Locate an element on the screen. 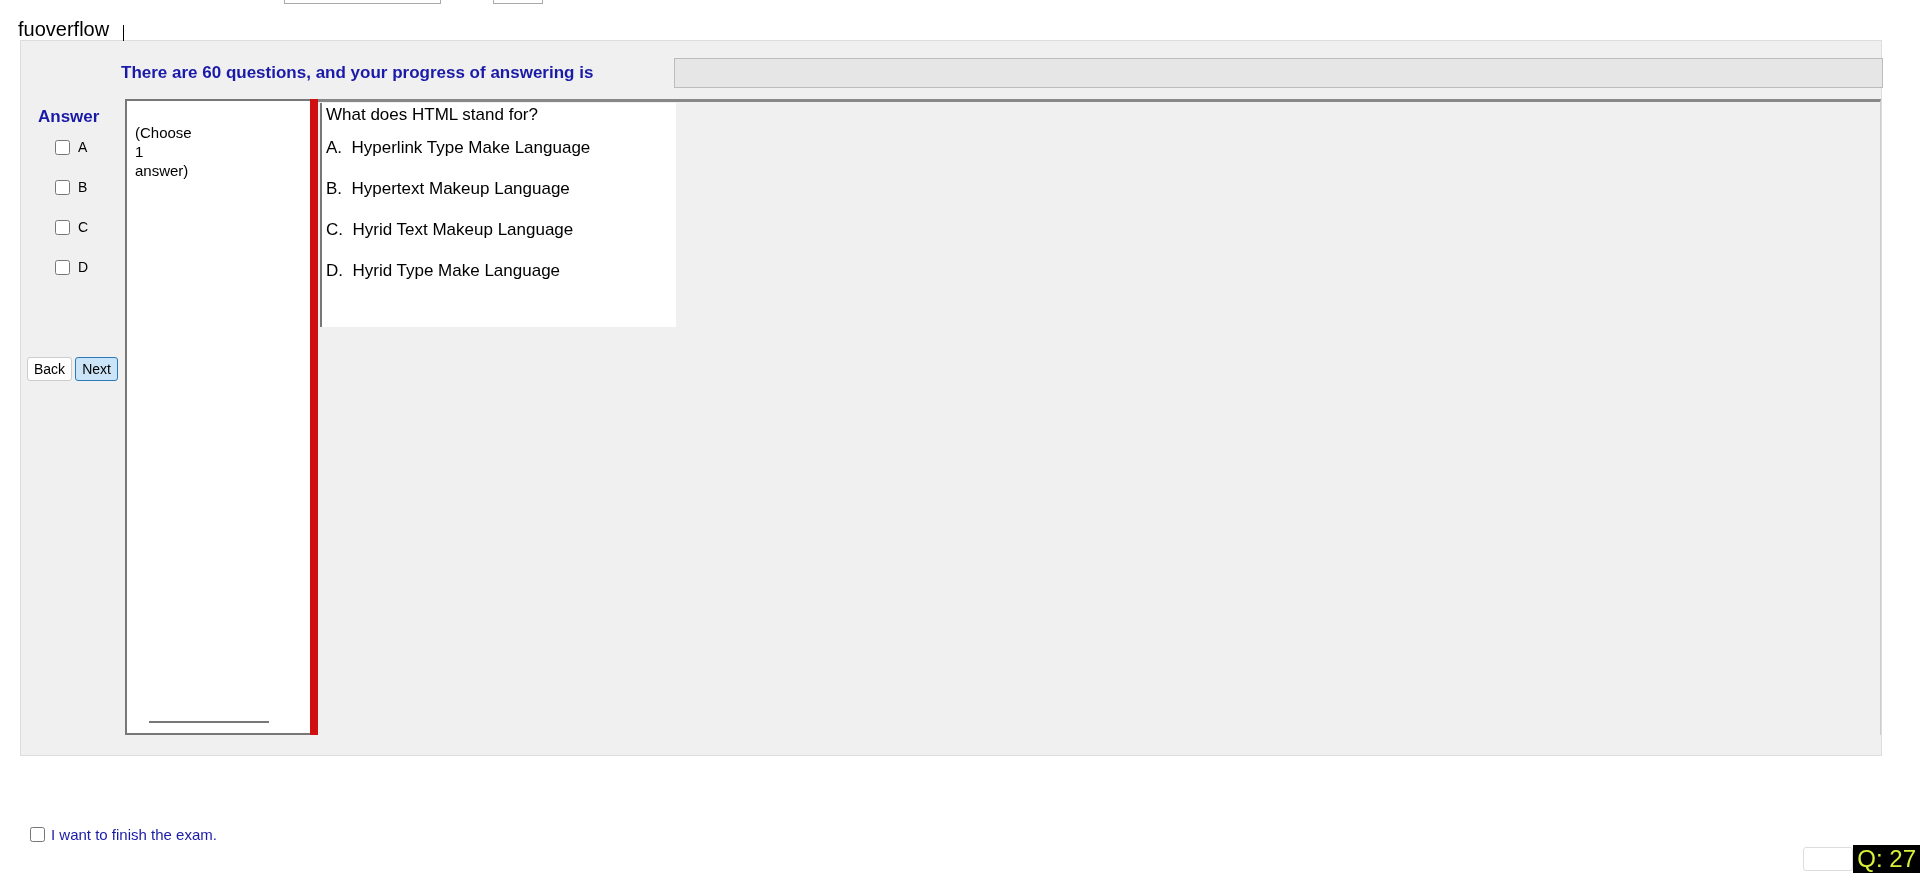 This screenshot has width=1920, height=892. next-button: Next is located at coordinates (96, 369).